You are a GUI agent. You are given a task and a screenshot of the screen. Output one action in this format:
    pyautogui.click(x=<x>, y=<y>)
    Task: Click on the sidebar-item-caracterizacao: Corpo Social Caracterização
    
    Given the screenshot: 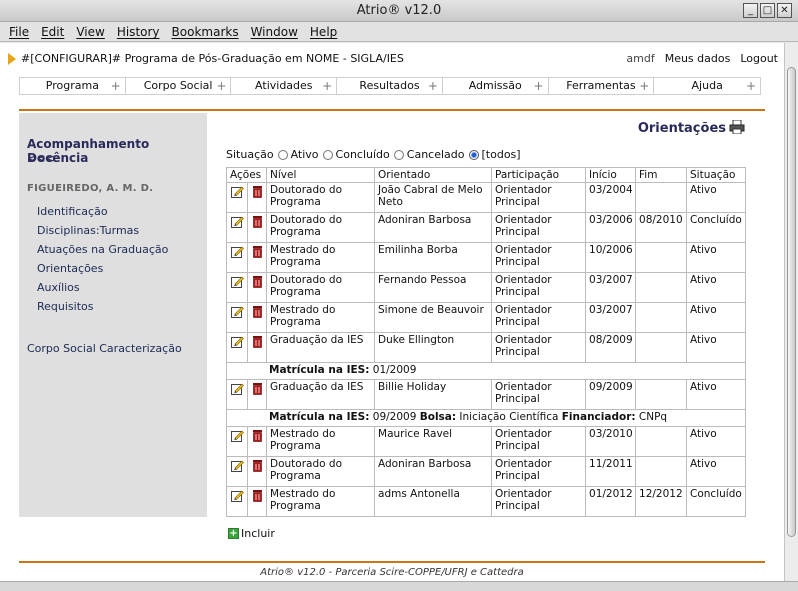 What is the action you would take?
    pyautogui.click(x=104, y=348)
    